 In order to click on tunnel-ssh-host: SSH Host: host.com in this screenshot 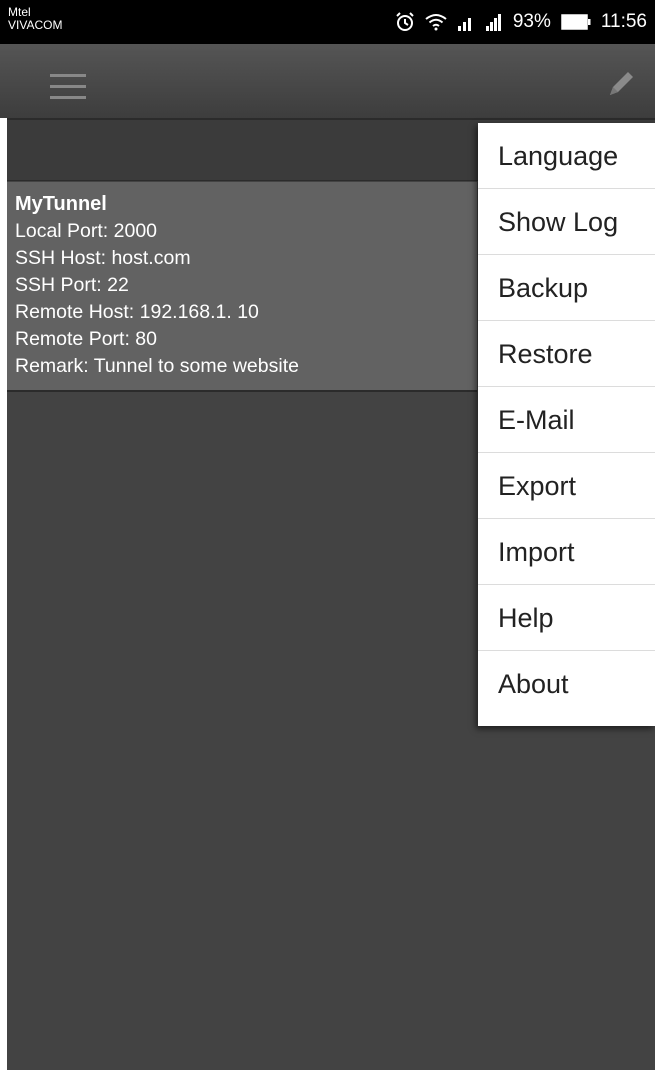, I will do `click(103, 258)`.